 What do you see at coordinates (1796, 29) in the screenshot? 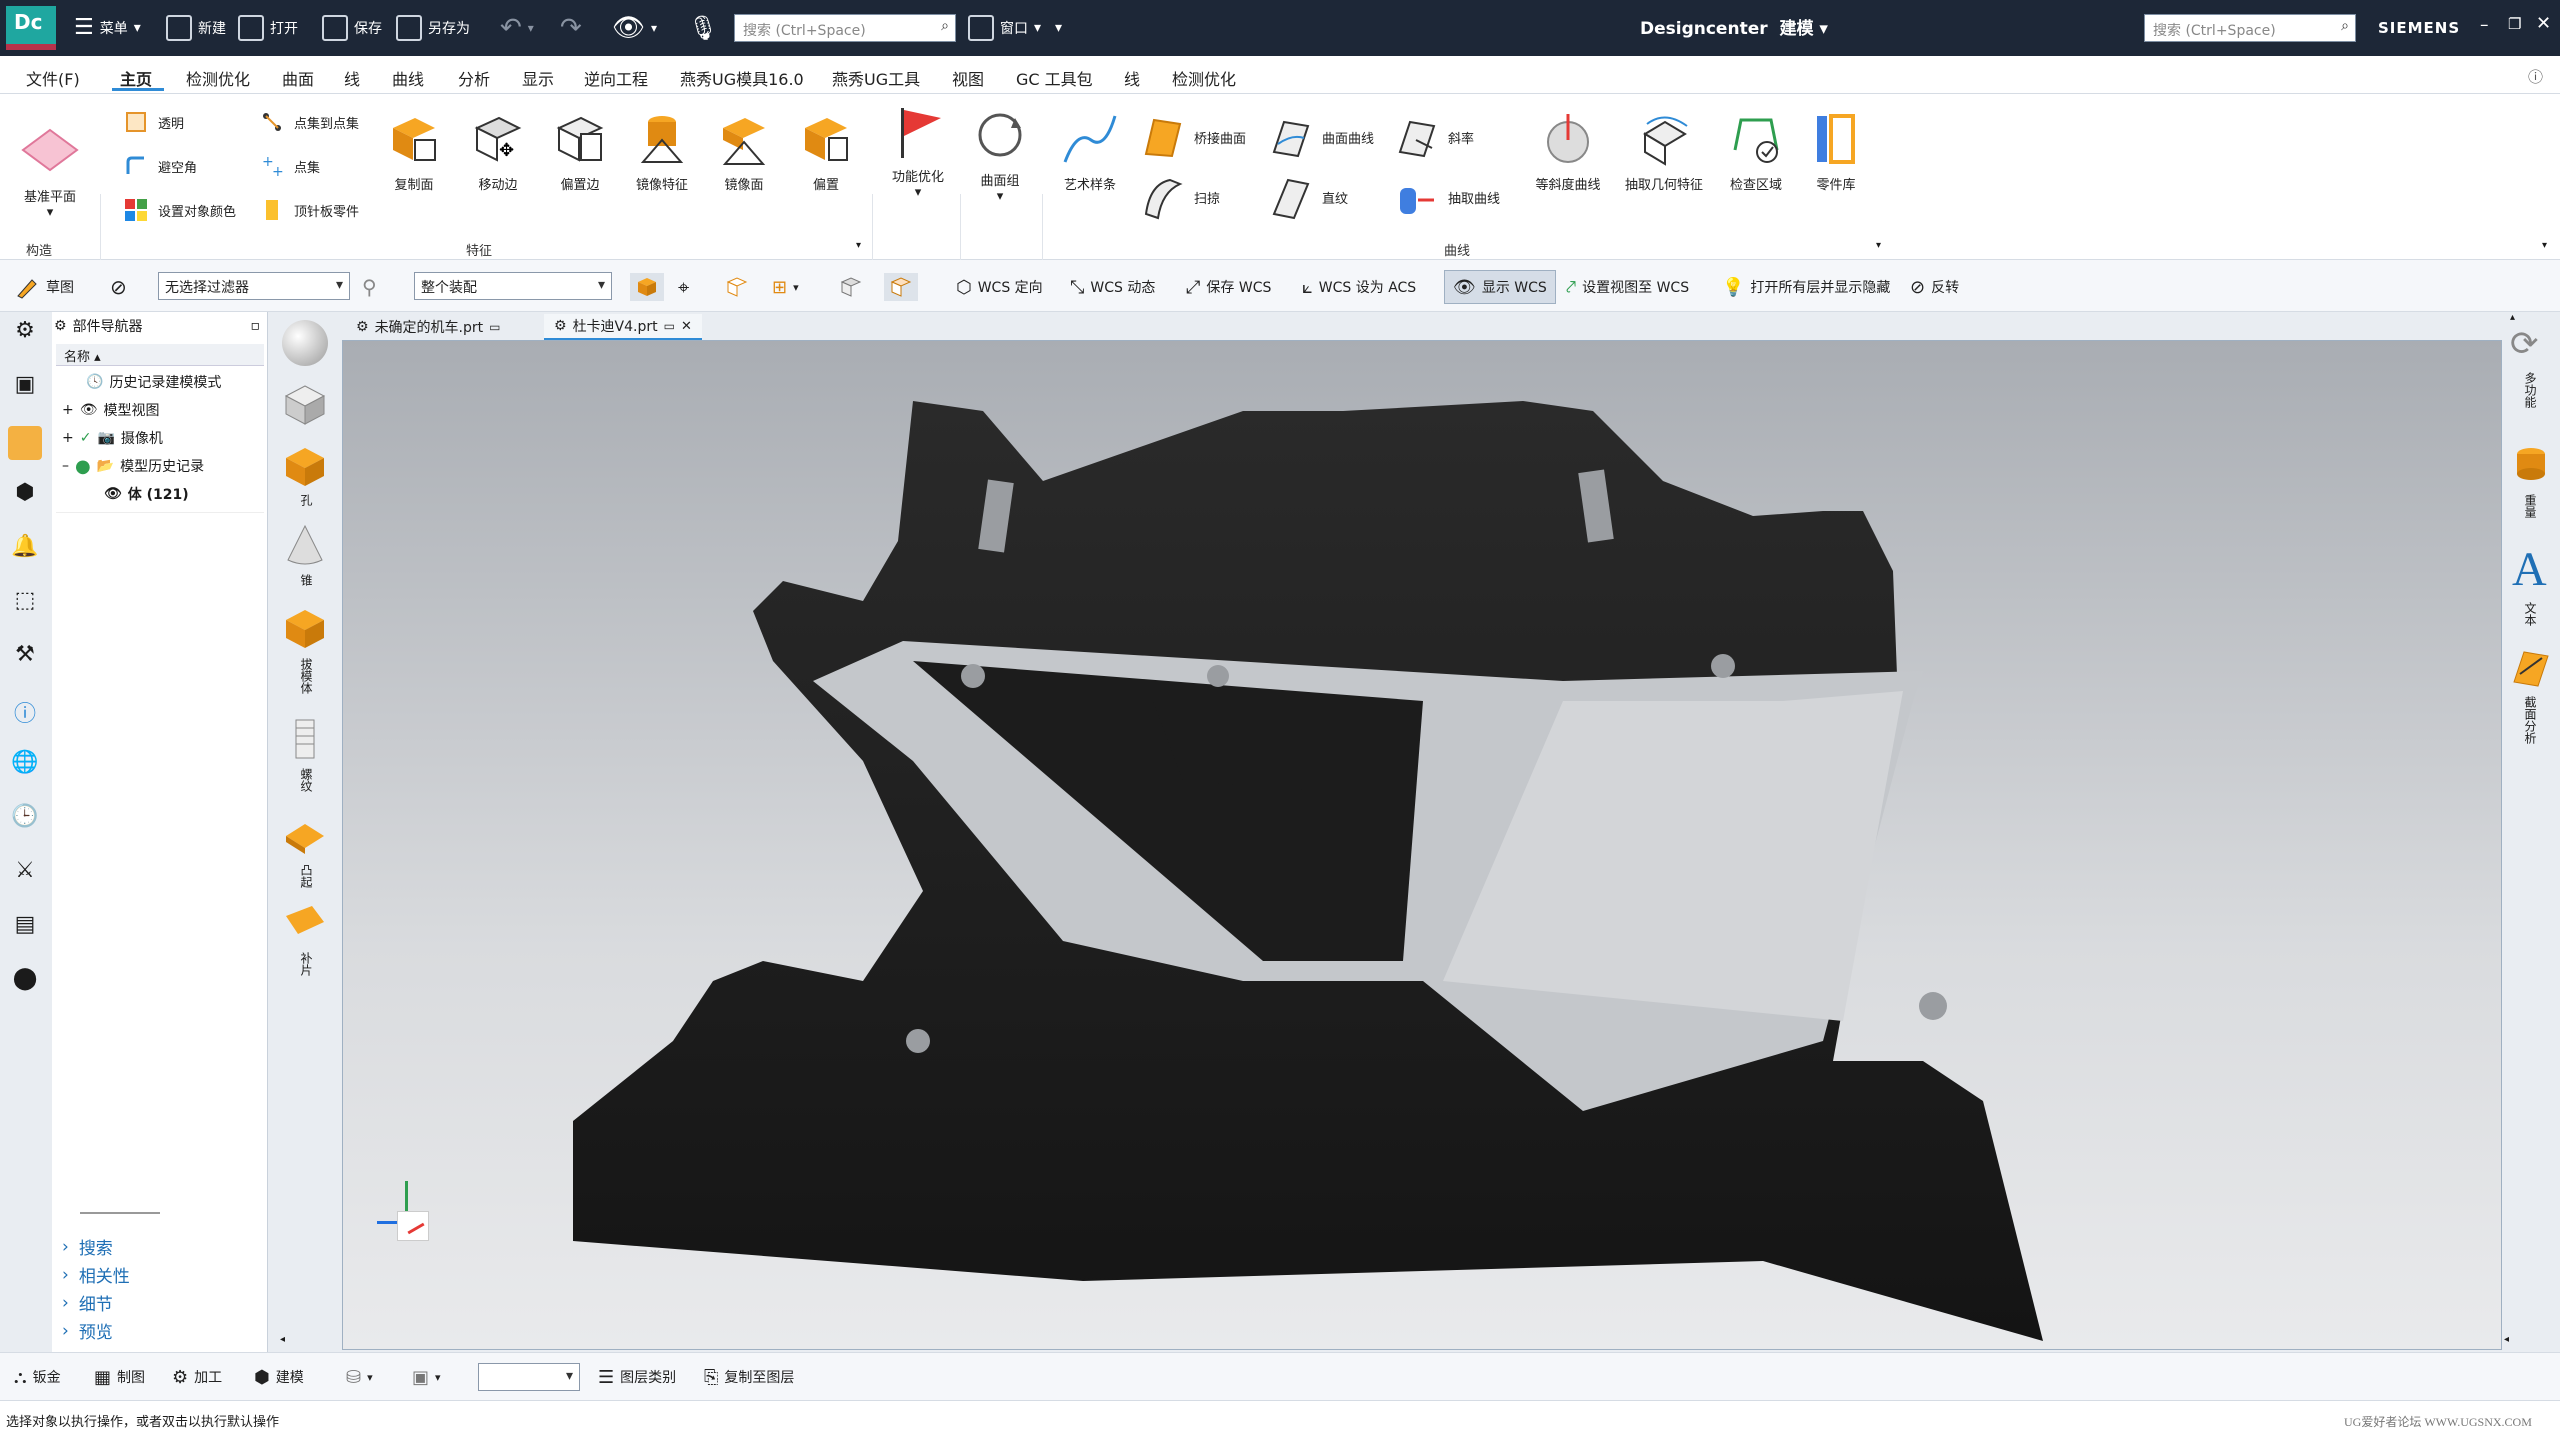
I see `app-mode: 建模` at bounding box center [1796, 29].